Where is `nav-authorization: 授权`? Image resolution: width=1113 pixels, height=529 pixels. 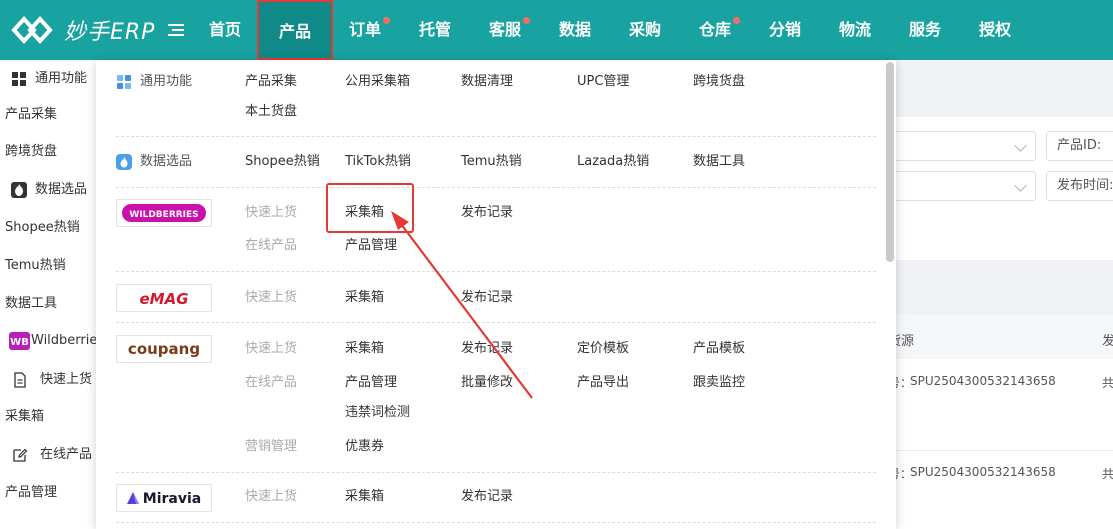 nav-authorization: 授权 is located at coordinates (995, 30).